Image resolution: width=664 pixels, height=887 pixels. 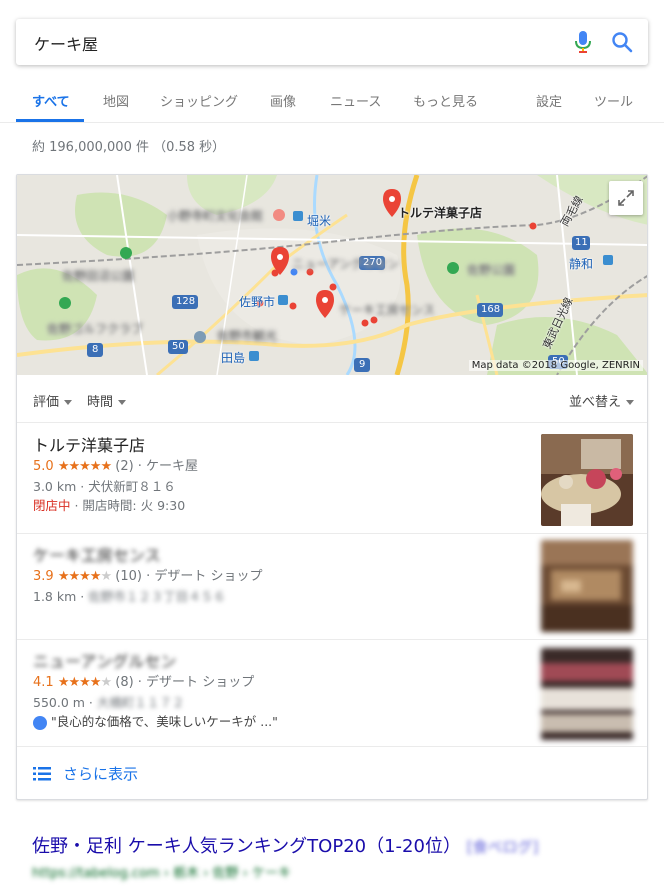 I want to click on map-attribution: Map data ©2018 Google, ZENRIN, so click(x=555, y=365).